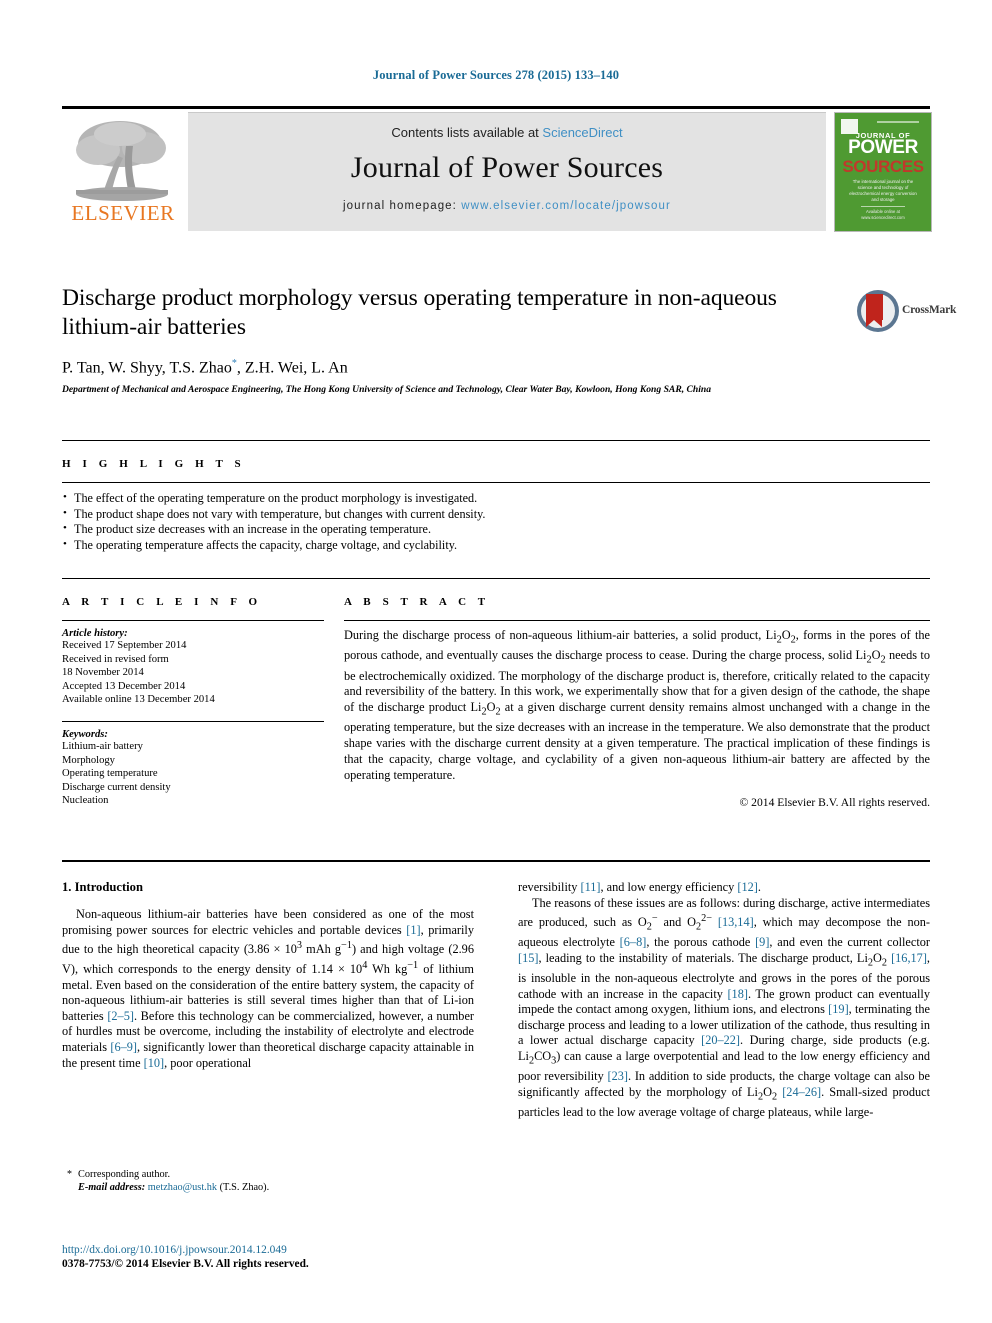  Describe the element at coordinates (720, 1040) in the screenshot. I see `citation-link: [20–22]` at that location.